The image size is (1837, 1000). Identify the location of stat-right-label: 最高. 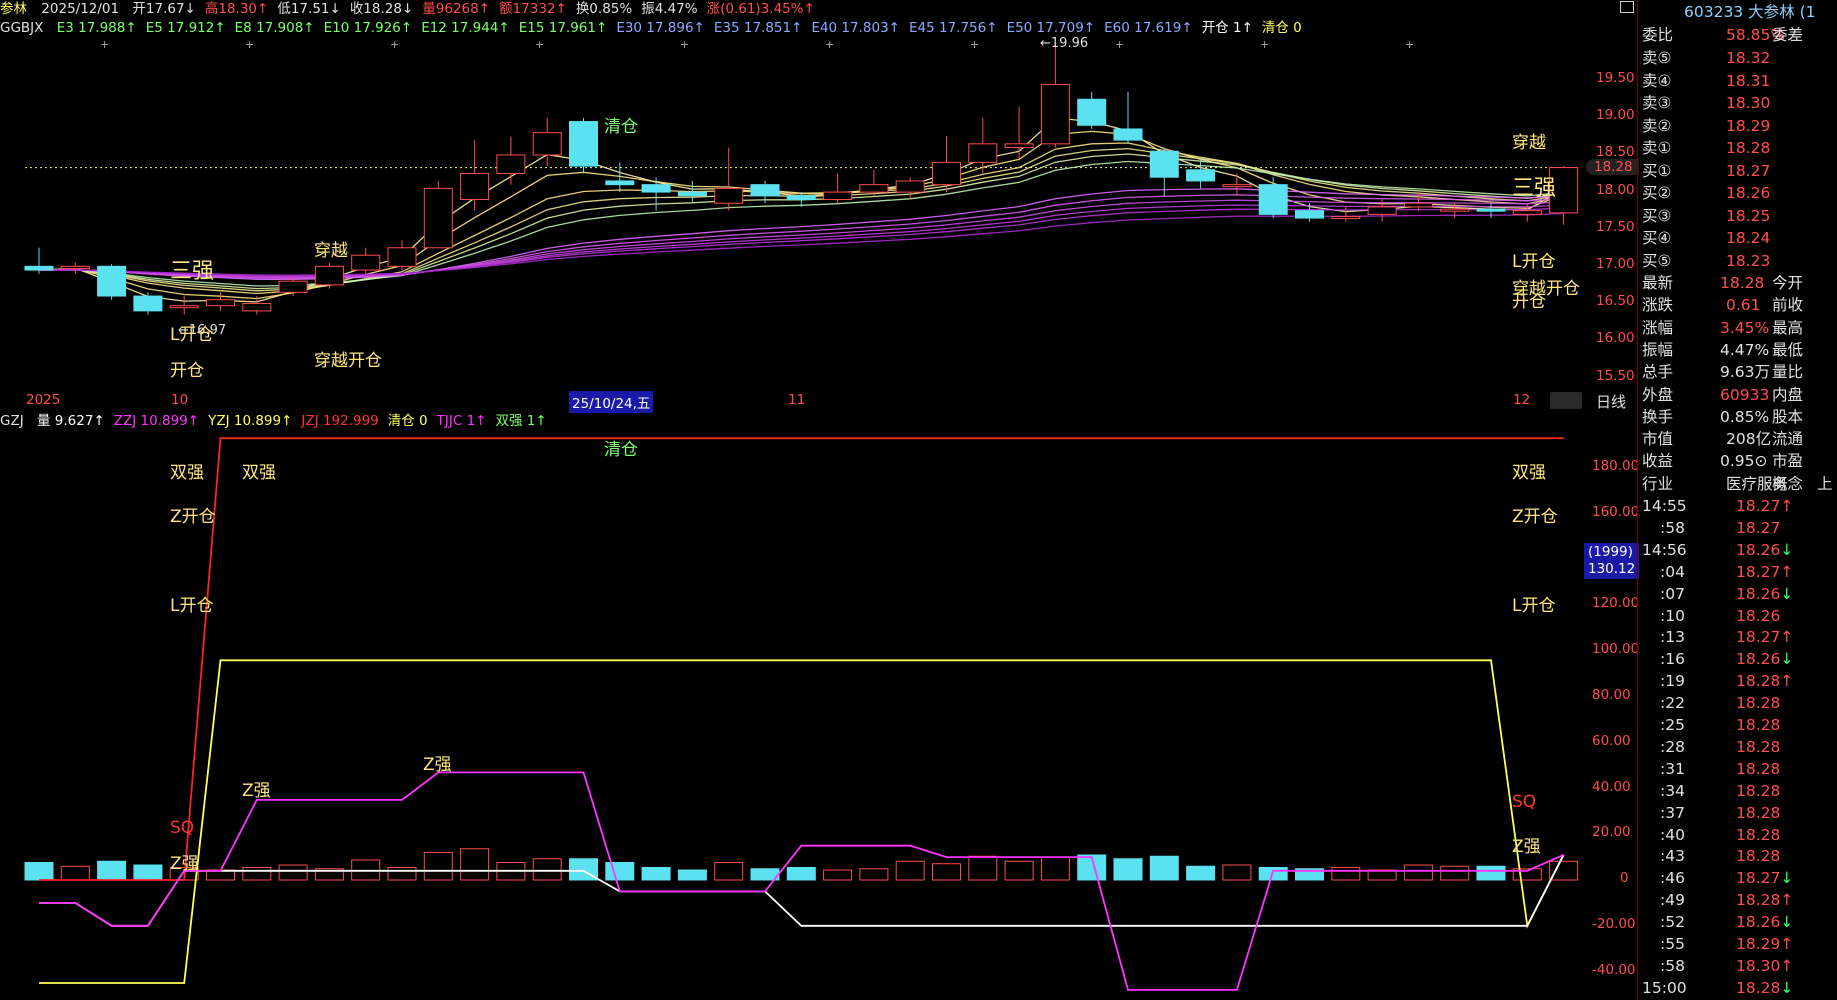
(1788, 327).